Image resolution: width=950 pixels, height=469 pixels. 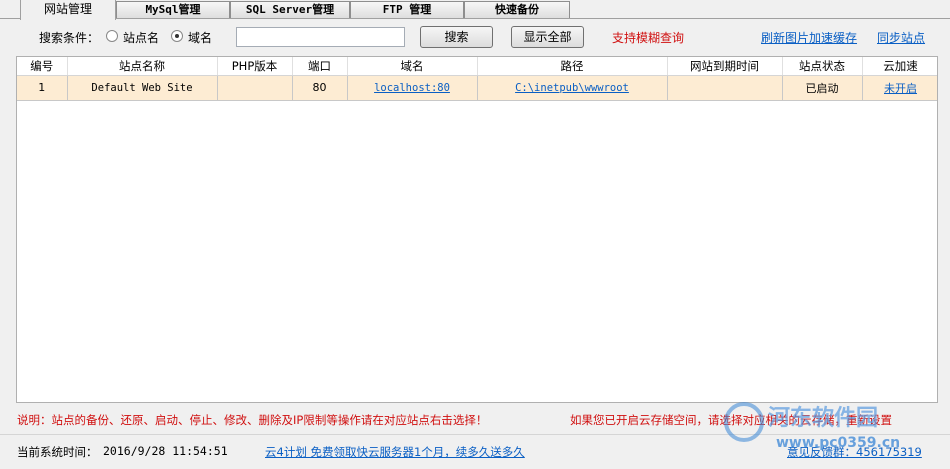 I want to click on tab-quick-backup: 快速备份, so click(x=517, y=9).